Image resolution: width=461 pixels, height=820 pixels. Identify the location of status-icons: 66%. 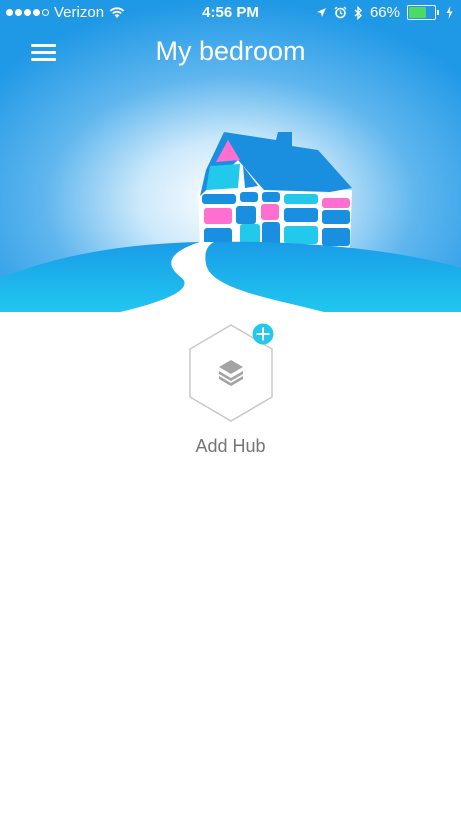
(384, 12).